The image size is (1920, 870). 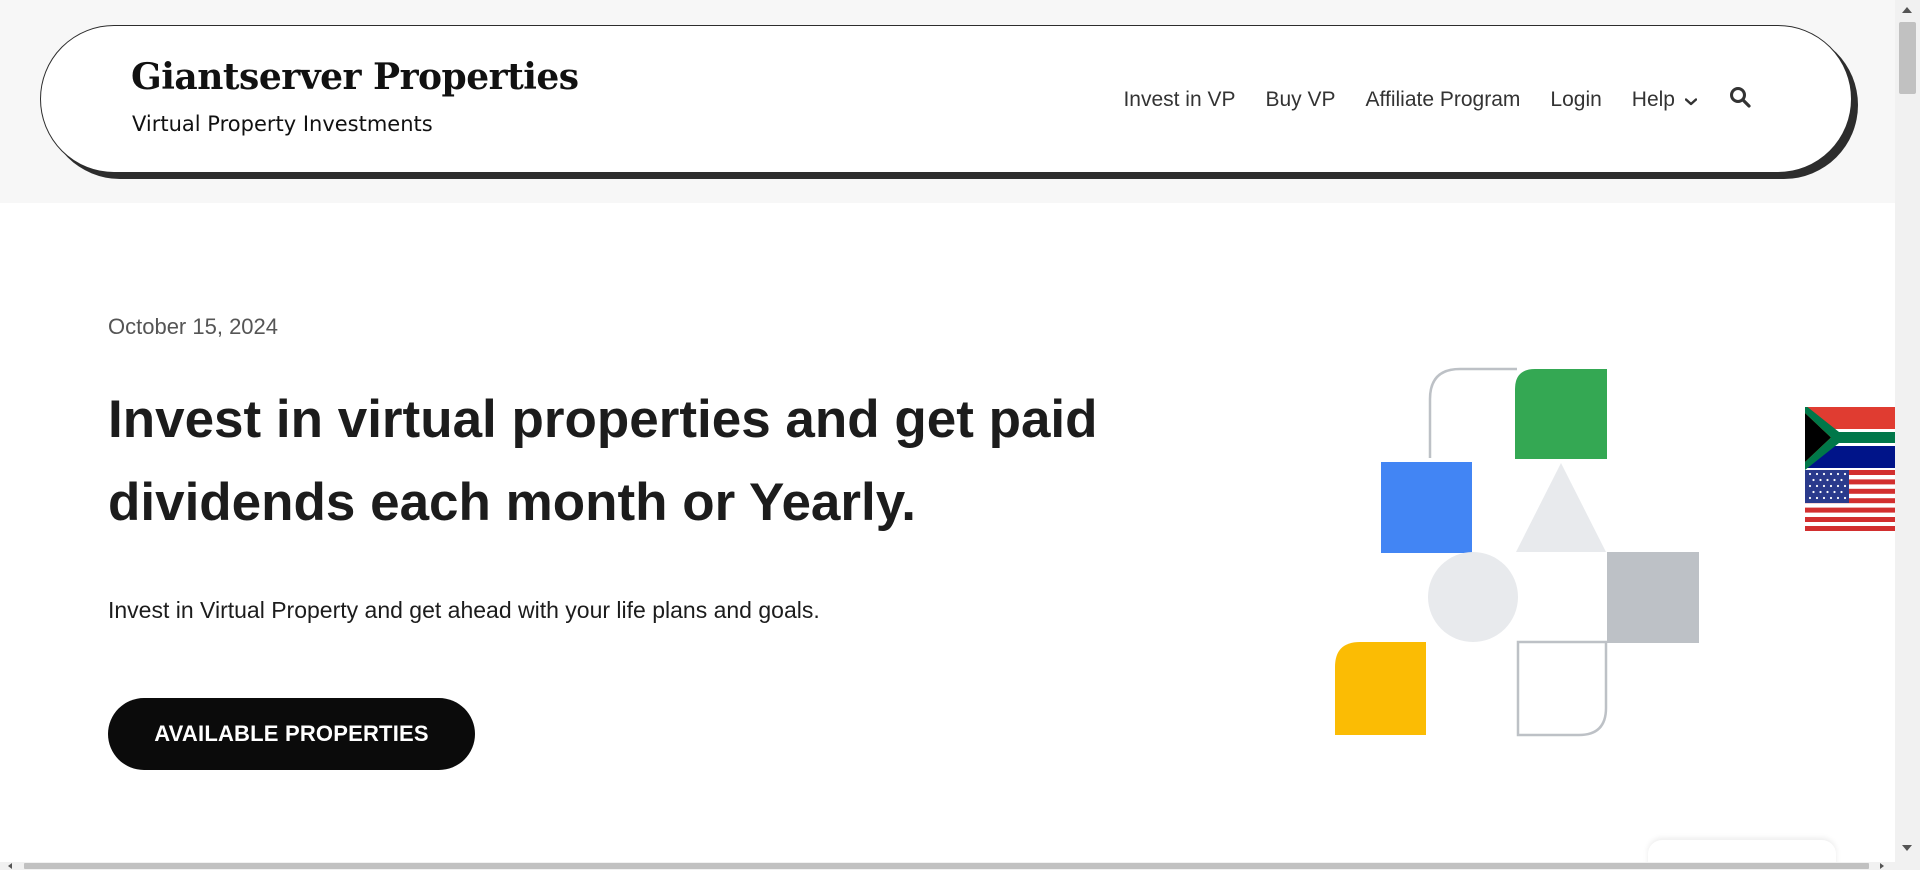 I want to click on nav-item-invest-in-vp: Invest in VP, so click(x=1179, y=100).